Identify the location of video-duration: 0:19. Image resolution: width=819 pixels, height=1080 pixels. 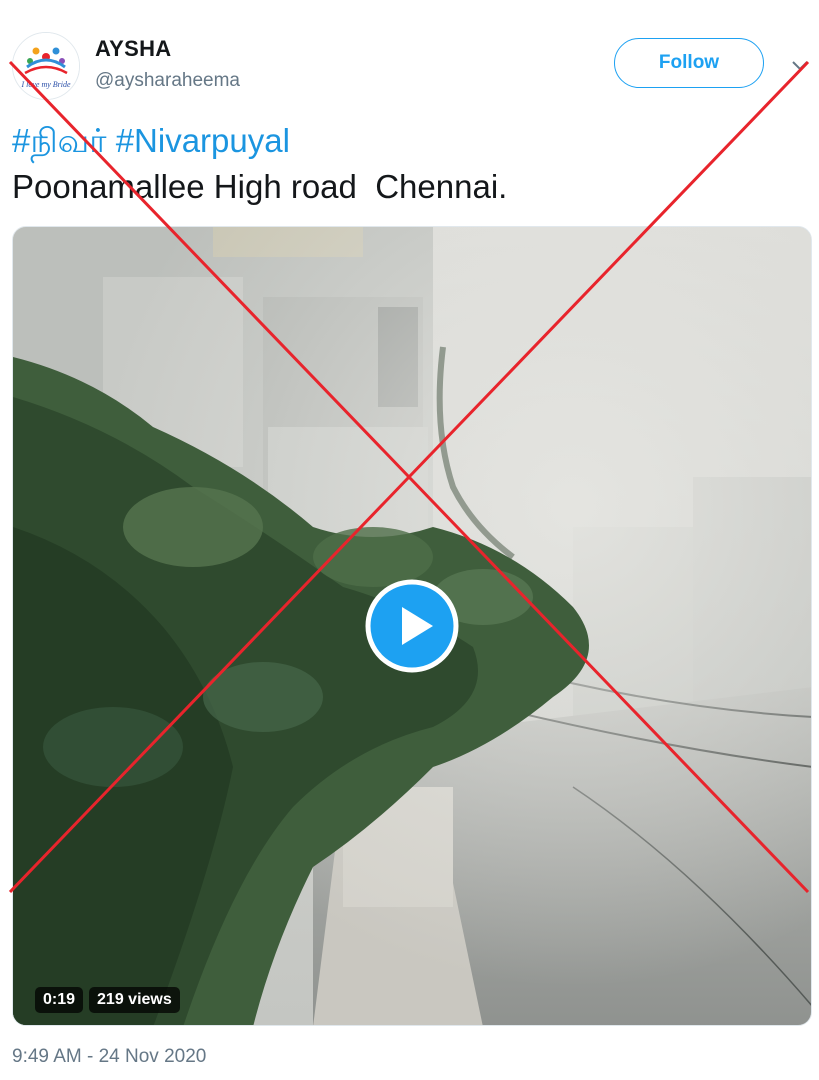
(59, 1000).